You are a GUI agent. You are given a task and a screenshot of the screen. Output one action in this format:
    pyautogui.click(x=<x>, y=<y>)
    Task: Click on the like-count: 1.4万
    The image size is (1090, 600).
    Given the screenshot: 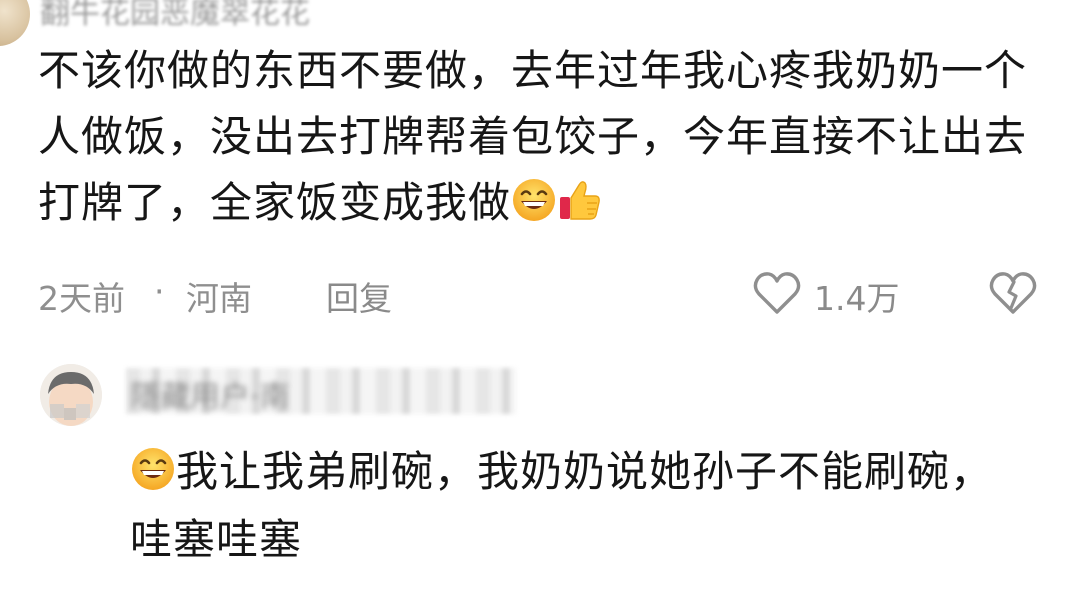 What is the action you would take?
    pyautogui.click(x=857, y=298)
    